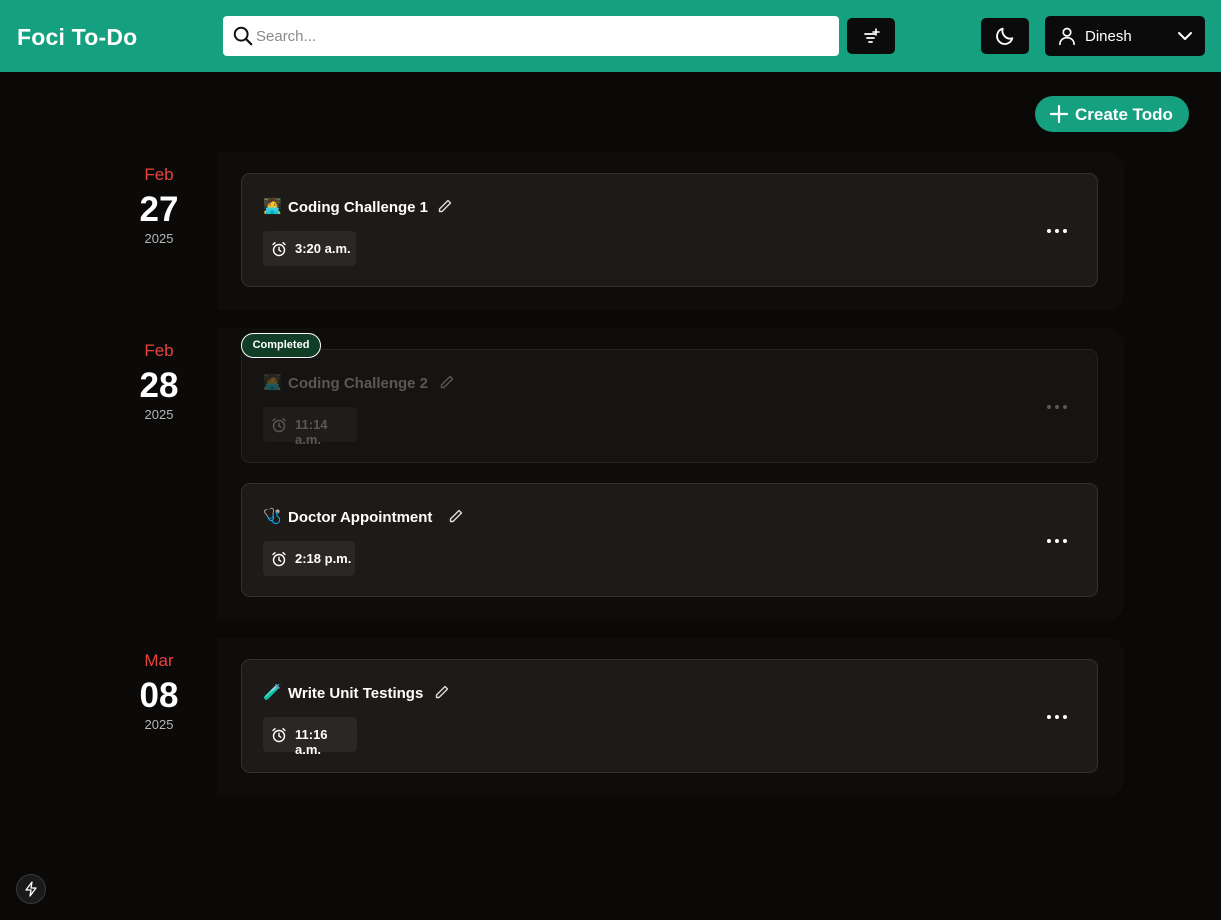 This screenshot has height=920, width=1221. Describe the element at coordinates (1059, 114) in the screenshot. I see `plus-icon` at that location.